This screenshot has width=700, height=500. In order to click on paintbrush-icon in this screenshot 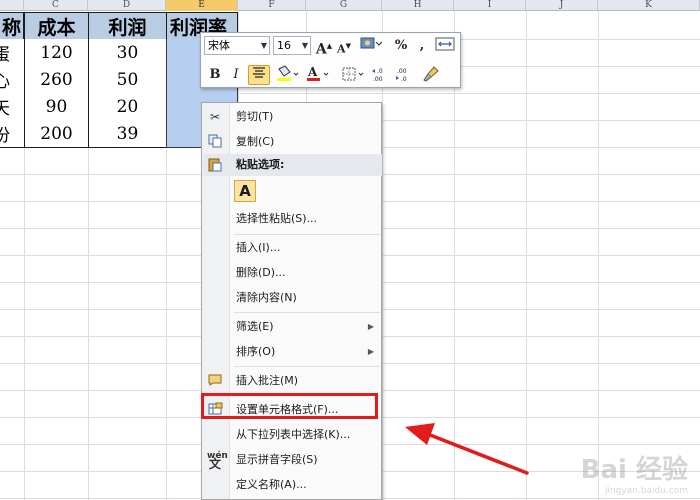, I will do `click(431, 74)`.